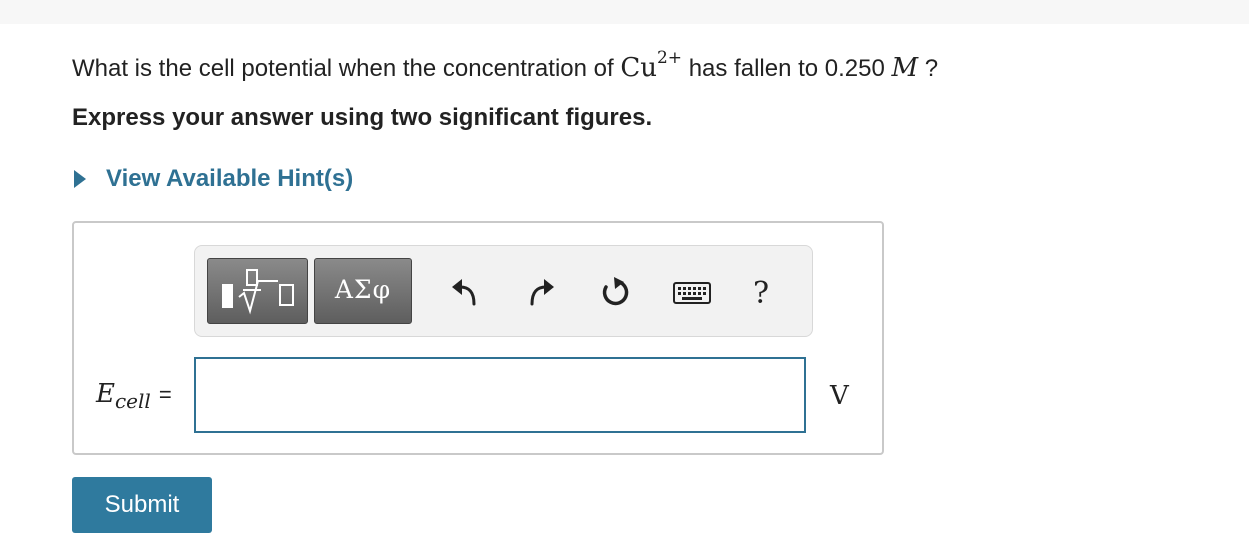 The height and width of the screenshot is (554, 1249). I want to click on greek-symbols-button: ΑΣφ, so click(363, 291).